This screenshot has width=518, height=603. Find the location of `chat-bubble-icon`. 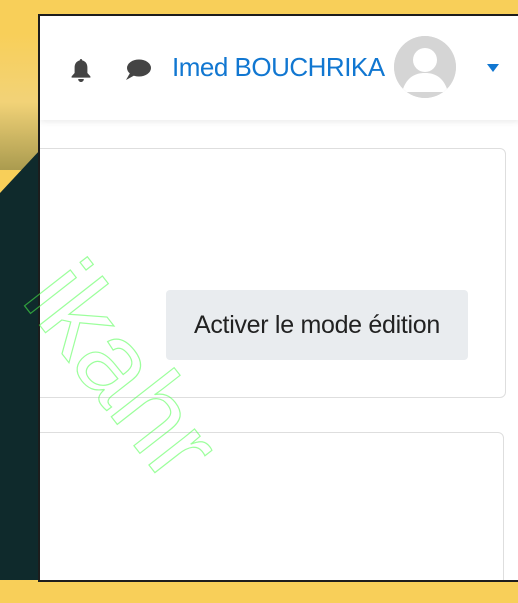

chat-bubble-icon is located at coordinates (138, 70).